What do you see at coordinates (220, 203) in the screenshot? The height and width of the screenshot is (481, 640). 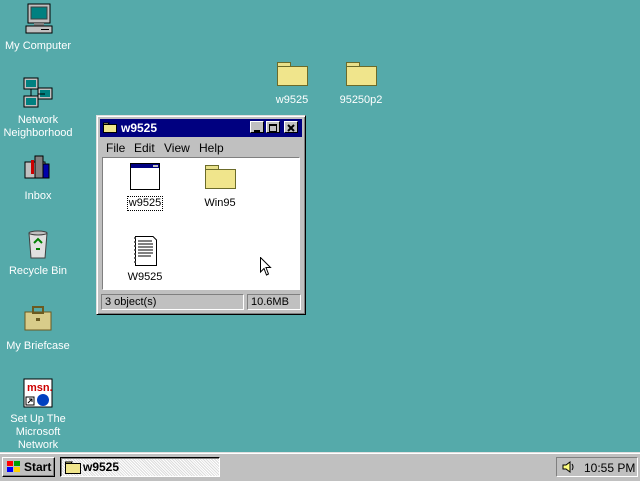 I see `file-item-label: Win95` at bounding box center [220, 203].